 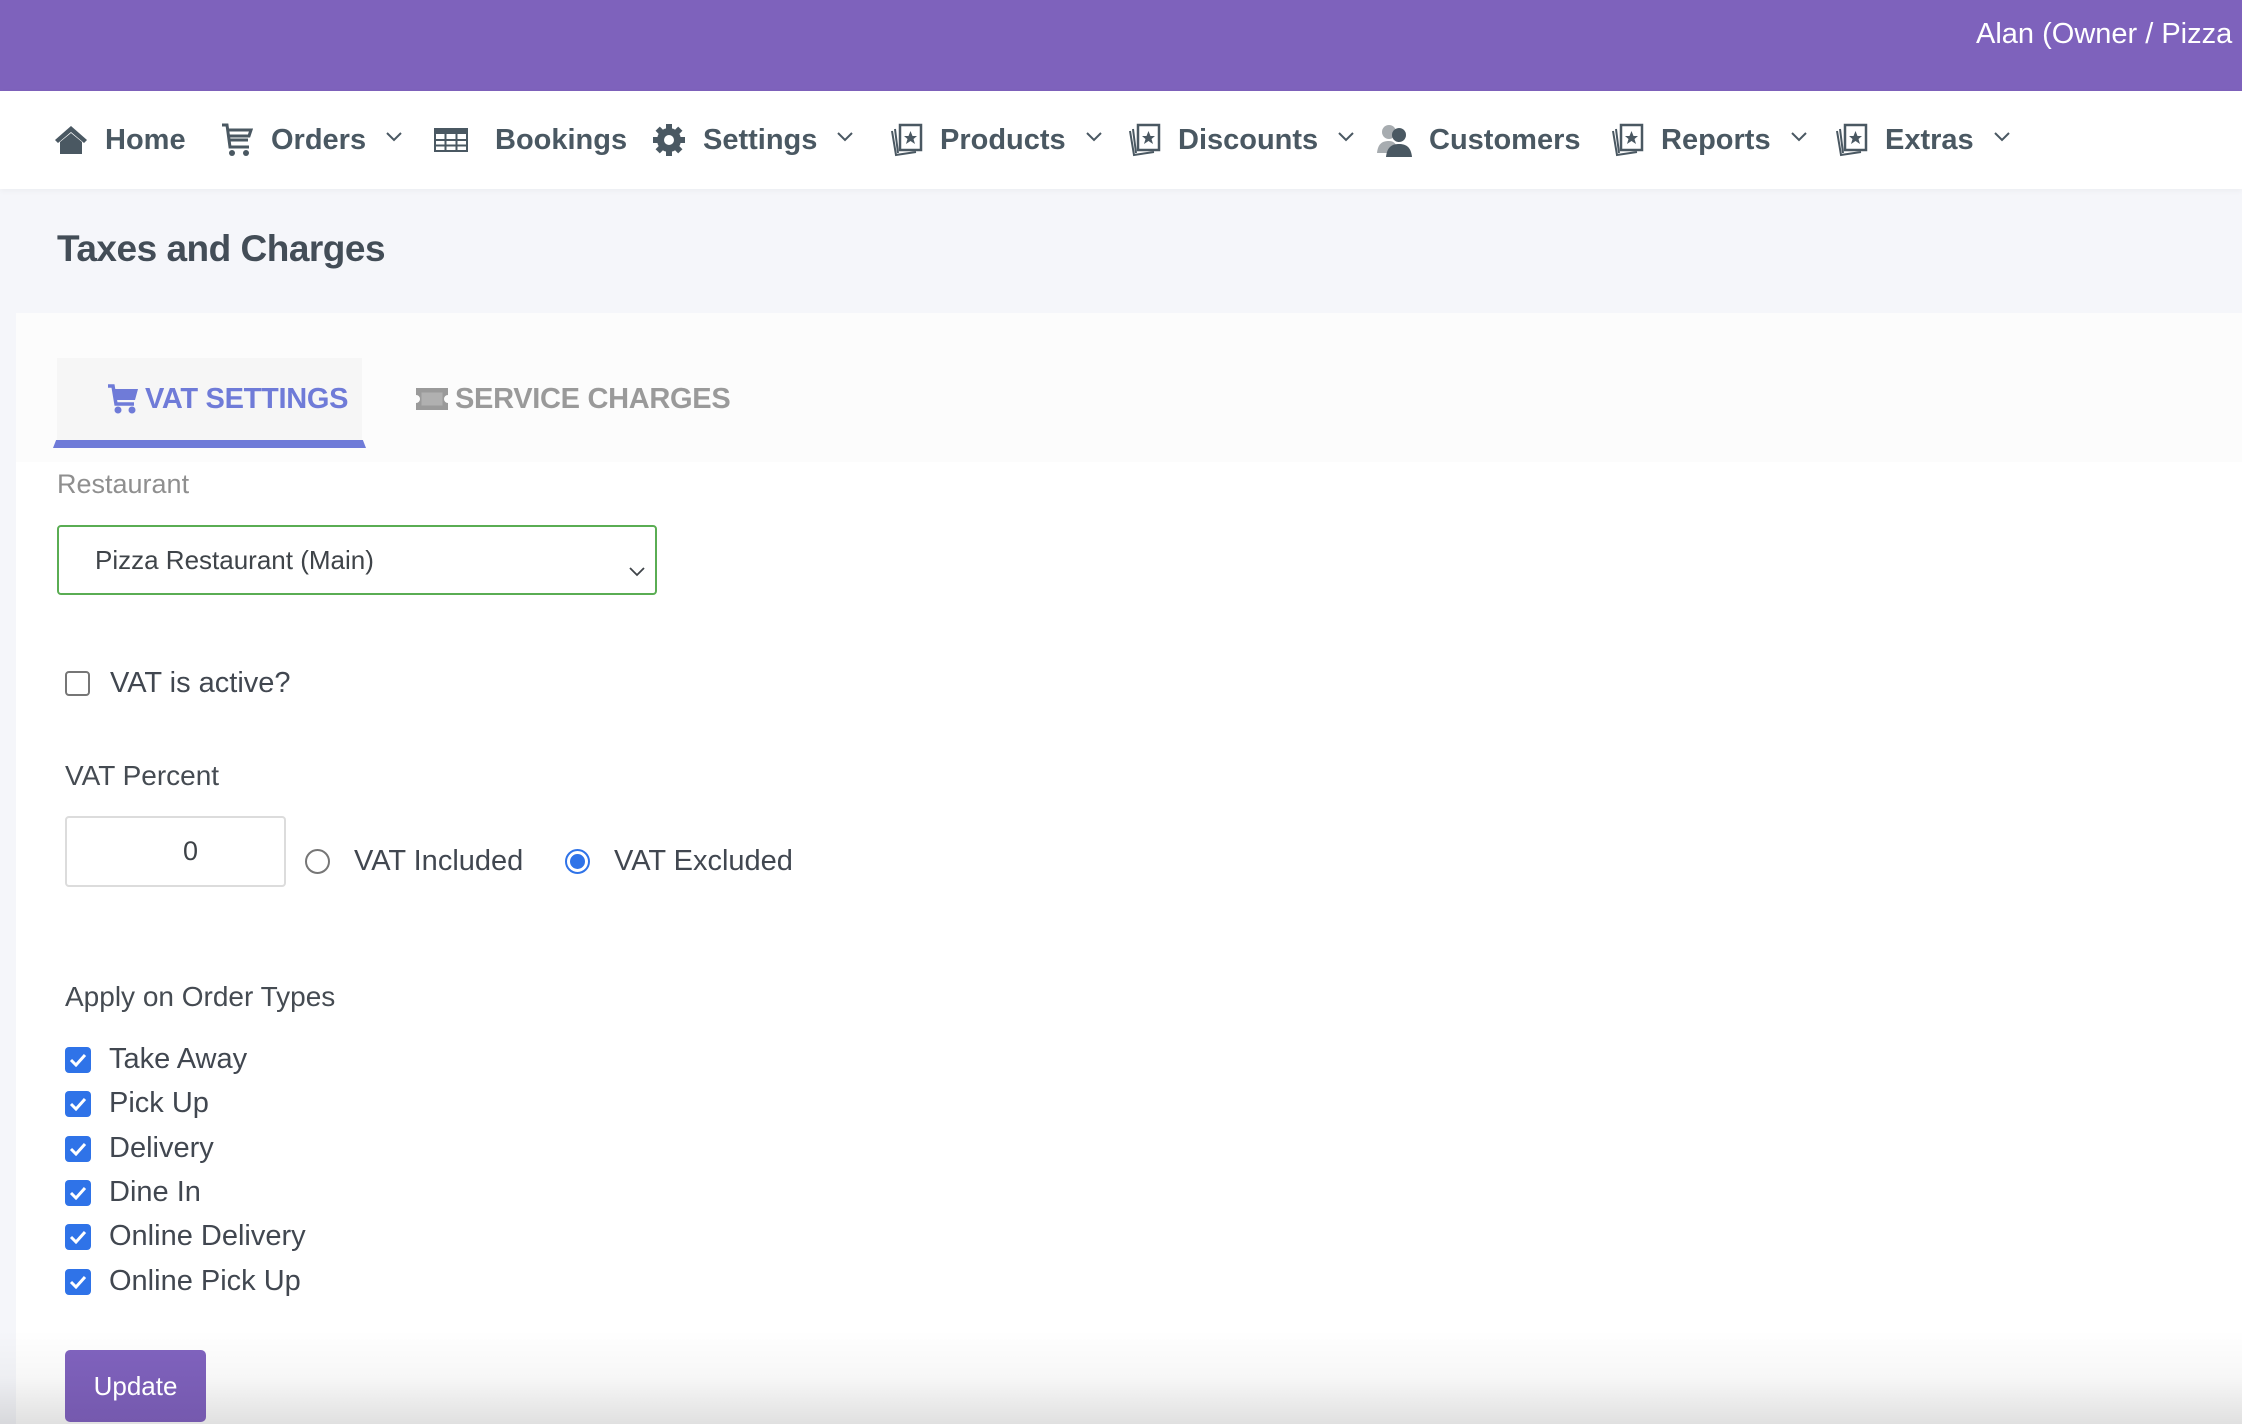 What do you see at coordinates (1395, 140) in the screenshot?
I see `users-icon` at bounding box center [1395, 140].